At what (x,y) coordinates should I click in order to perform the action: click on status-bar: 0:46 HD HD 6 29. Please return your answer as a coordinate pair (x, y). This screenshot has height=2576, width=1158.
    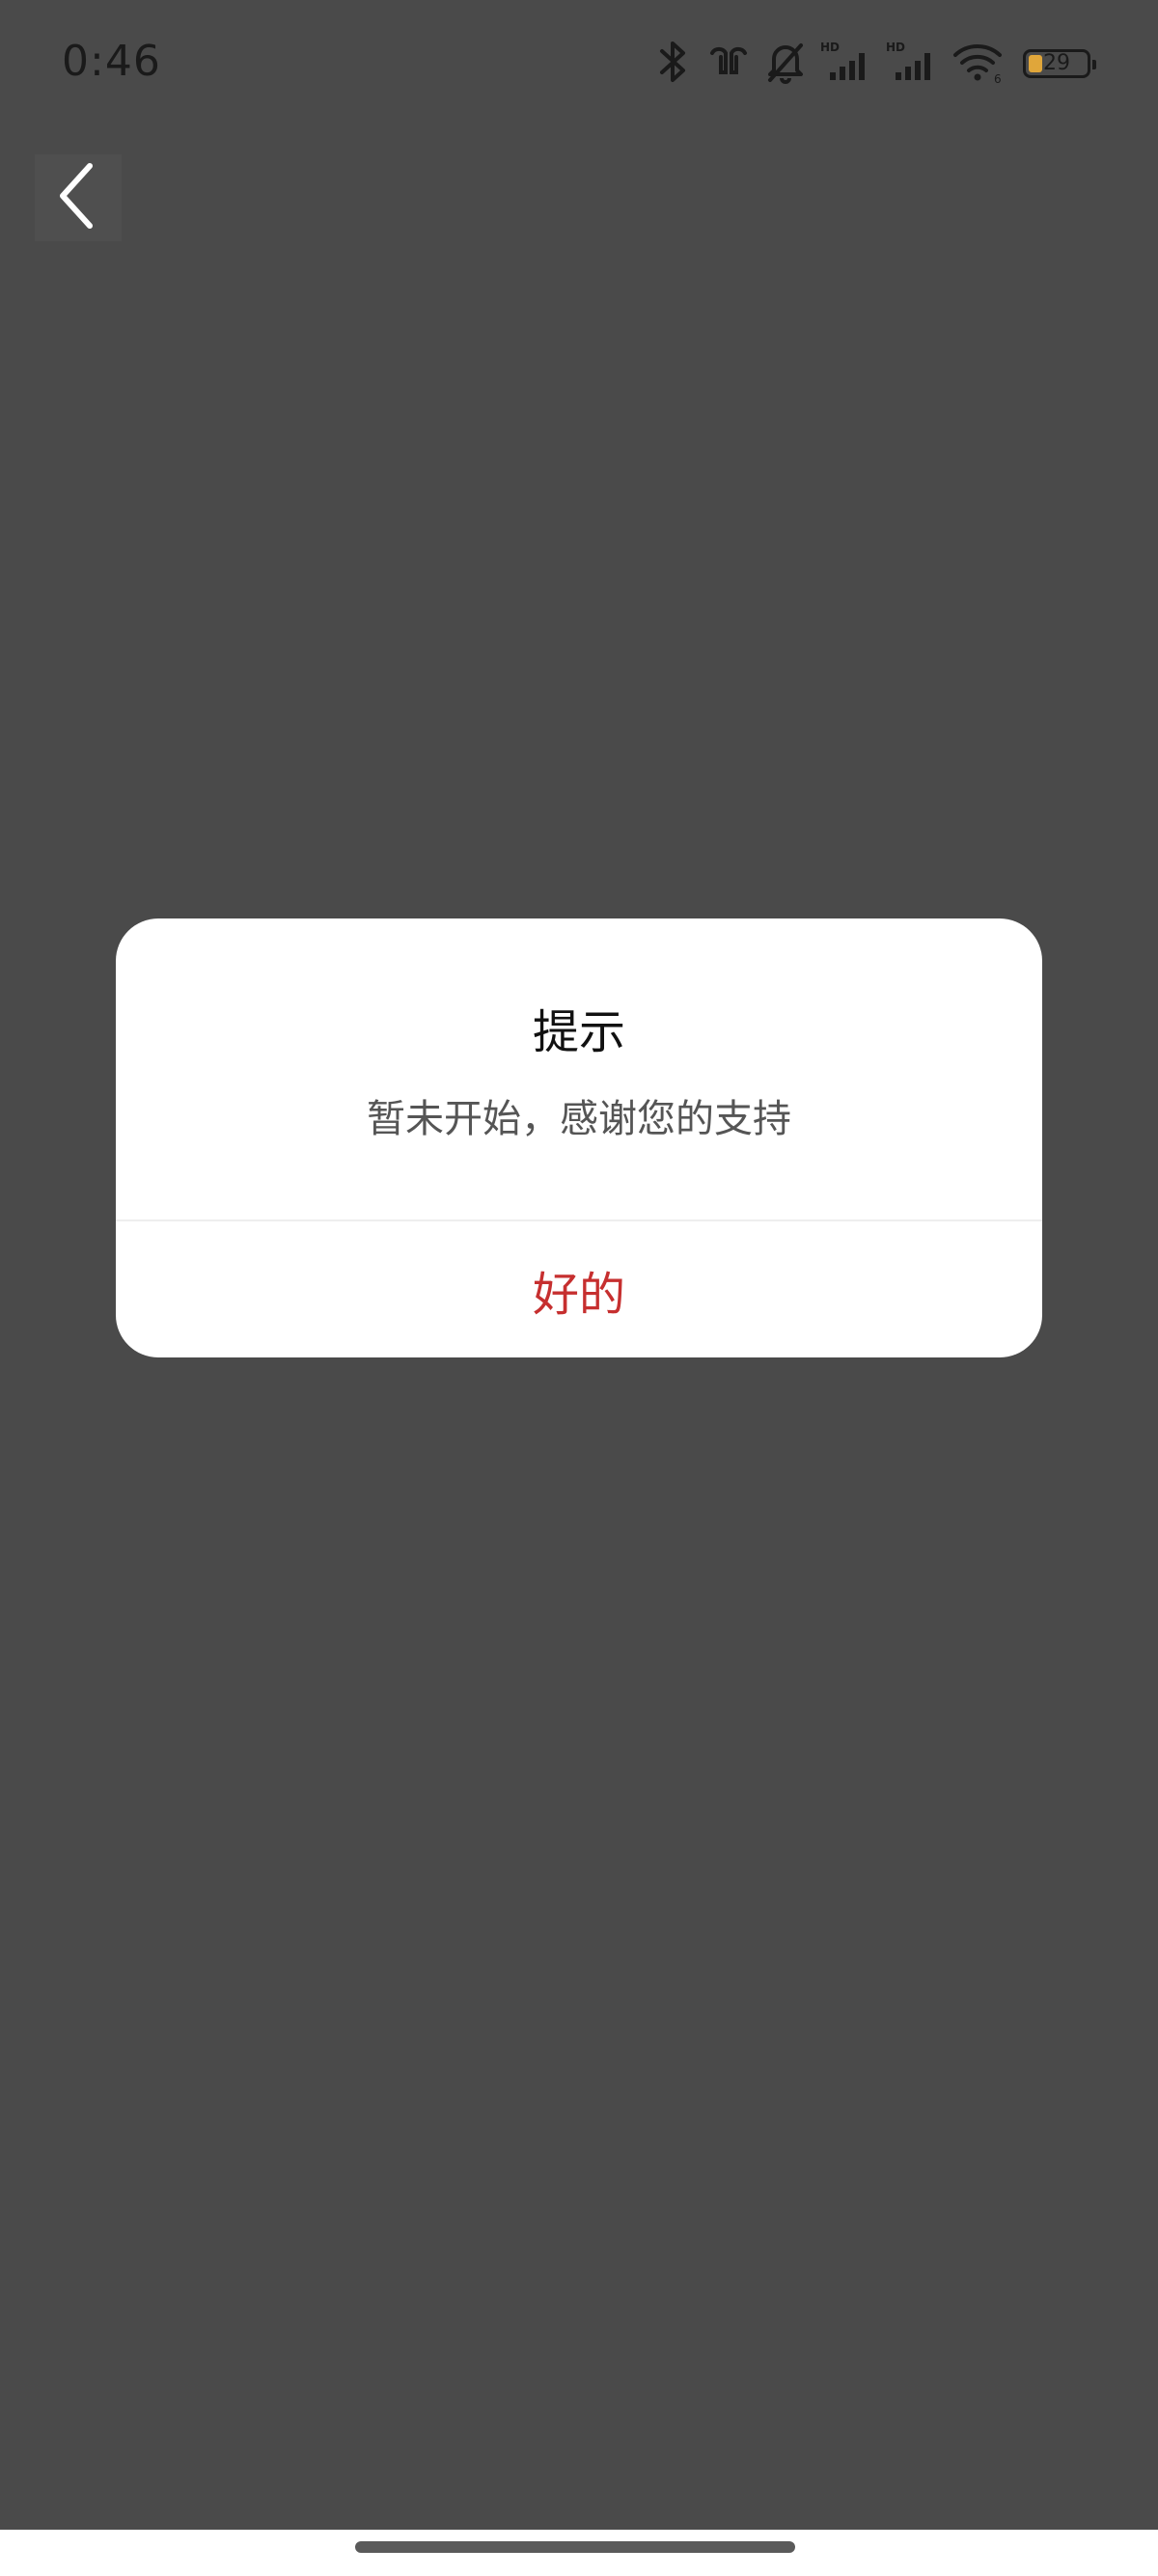
    Looking at the image, I should click on (579, 67).